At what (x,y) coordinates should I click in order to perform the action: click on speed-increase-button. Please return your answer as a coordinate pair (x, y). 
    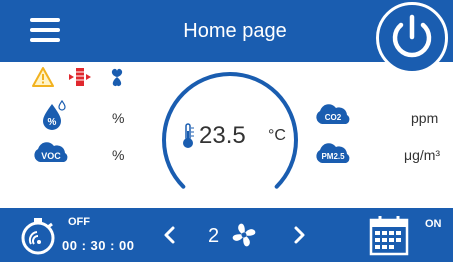
    Looking at the image, I should click on (299, 235).